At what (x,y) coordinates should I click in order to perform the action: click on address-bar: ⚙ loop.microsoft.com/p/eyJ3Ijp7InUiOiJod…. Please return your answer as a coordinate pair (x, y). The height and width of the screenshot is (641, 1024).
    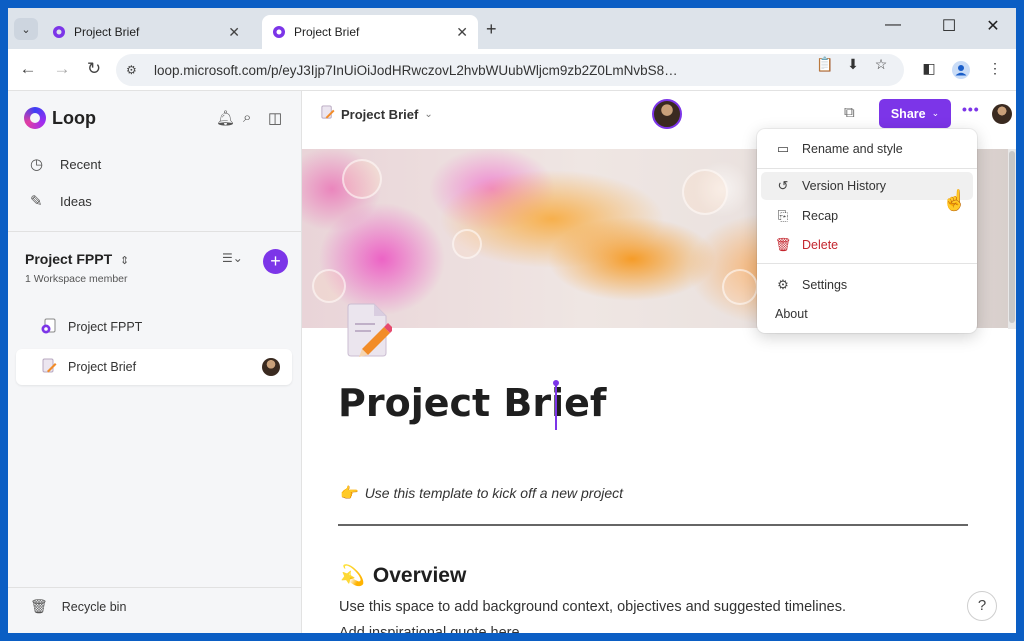
    Looking at the image, I should click on (510, 70).